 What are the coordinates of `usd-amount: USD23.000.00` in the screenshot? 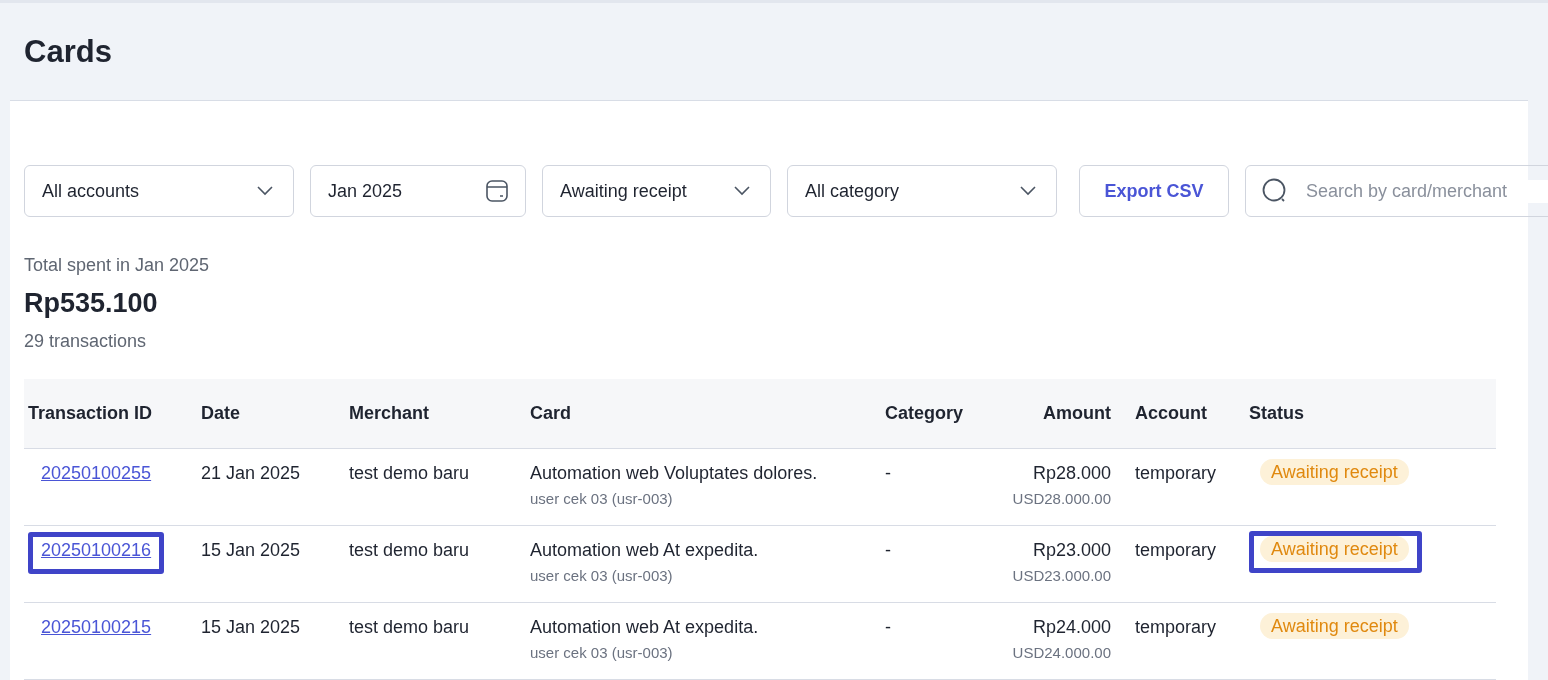 It's located at (1061, 575).